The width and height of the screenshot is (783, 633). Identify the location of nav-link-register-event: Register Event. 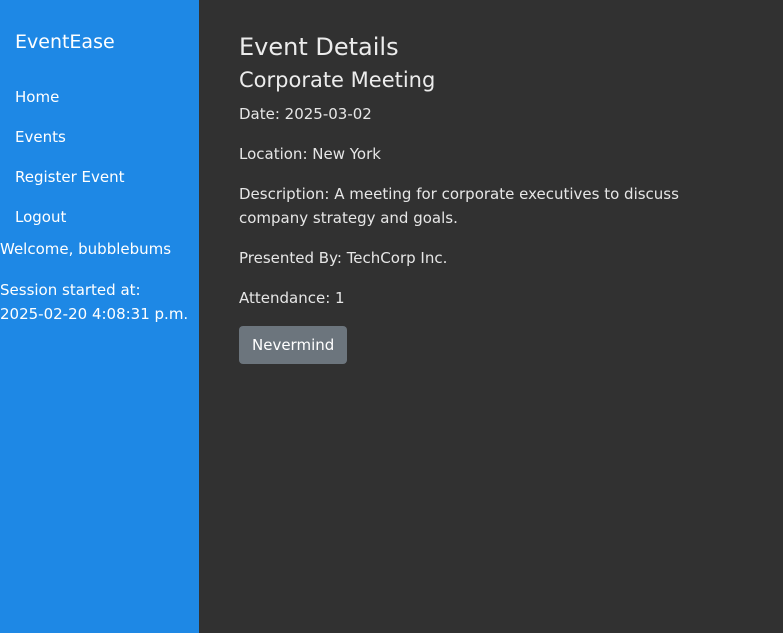
(70, 177).